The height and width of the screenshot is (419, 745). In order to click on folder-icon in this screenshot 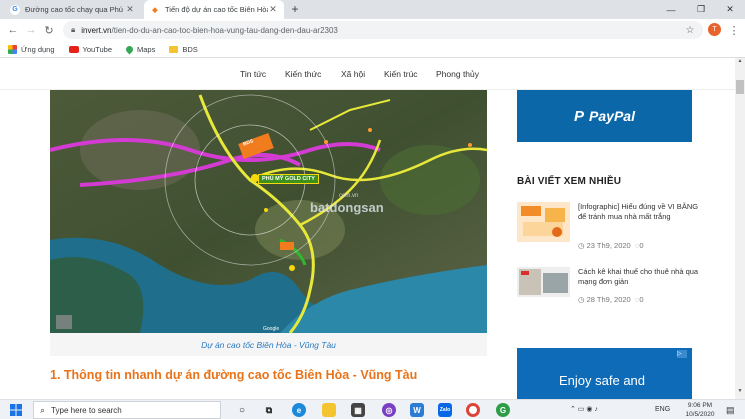, I will do `click(174, 49)`.